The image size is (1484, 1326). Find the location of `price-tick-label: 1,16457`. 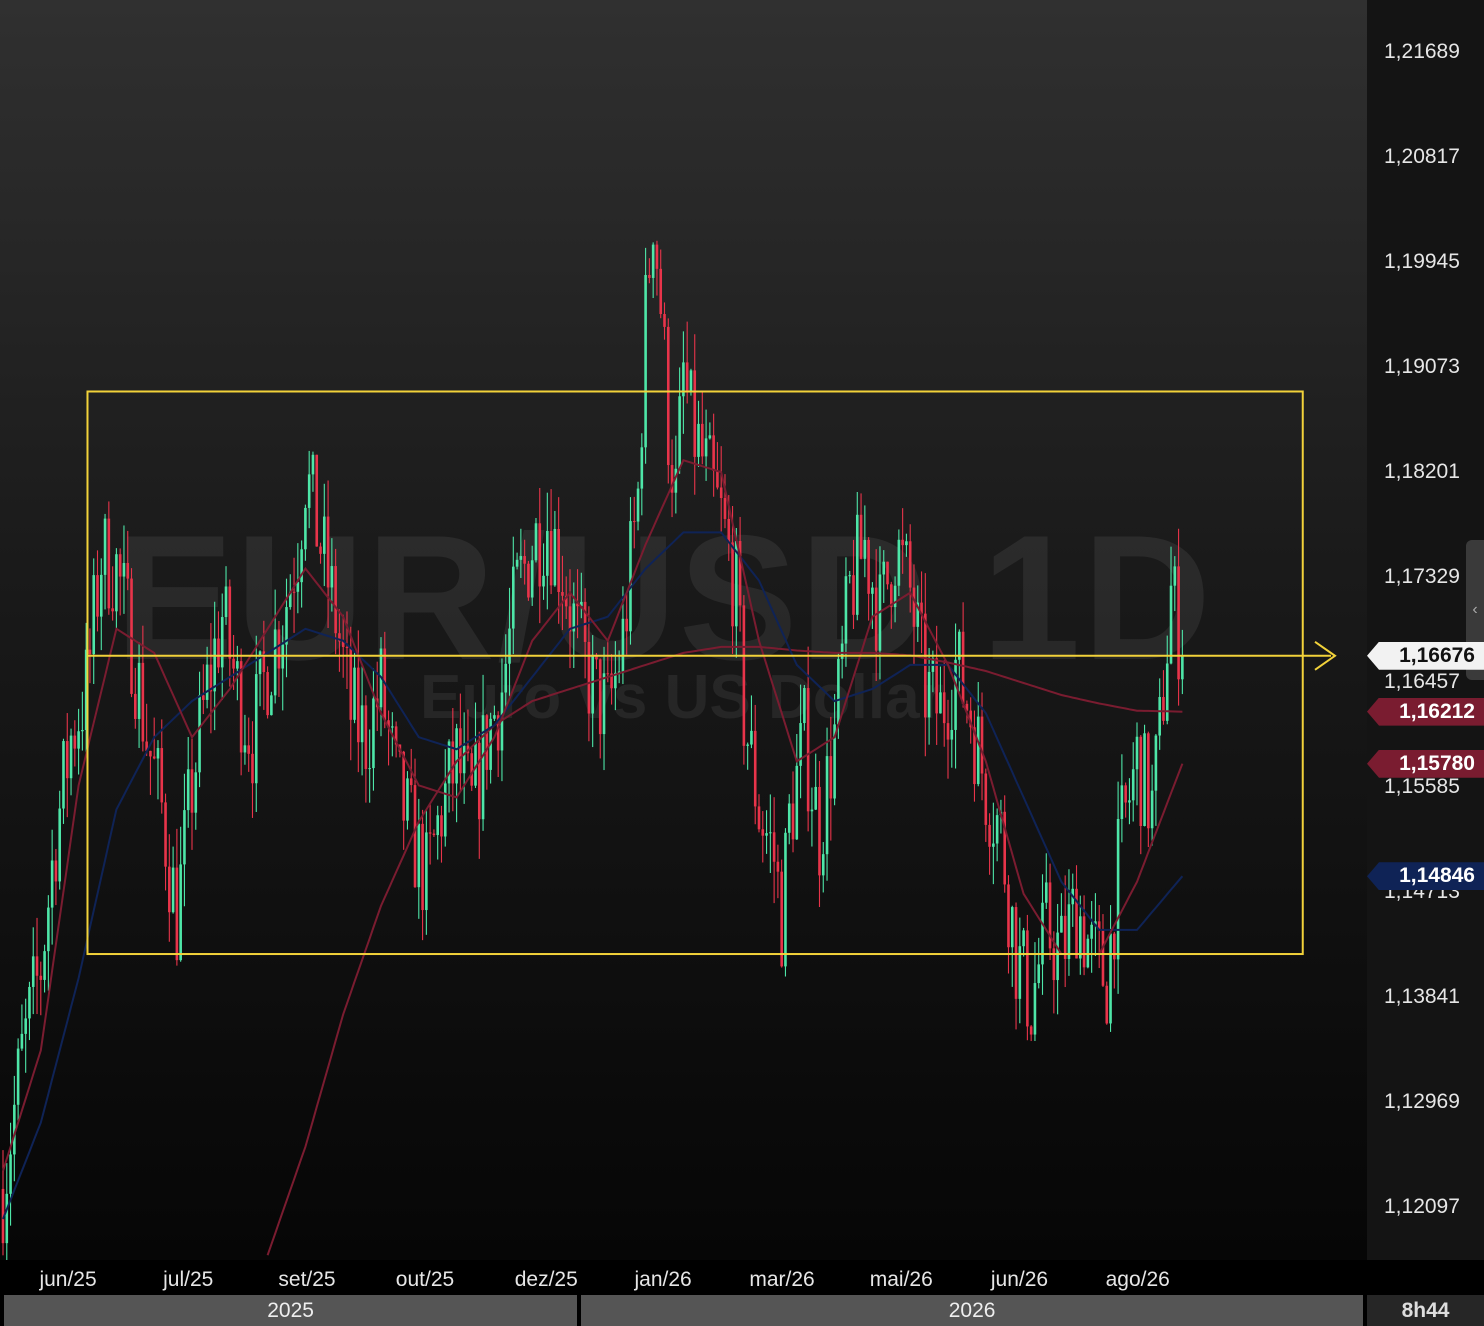

price-tick-label: 1,16457 is located at coordinates (1422, 682).